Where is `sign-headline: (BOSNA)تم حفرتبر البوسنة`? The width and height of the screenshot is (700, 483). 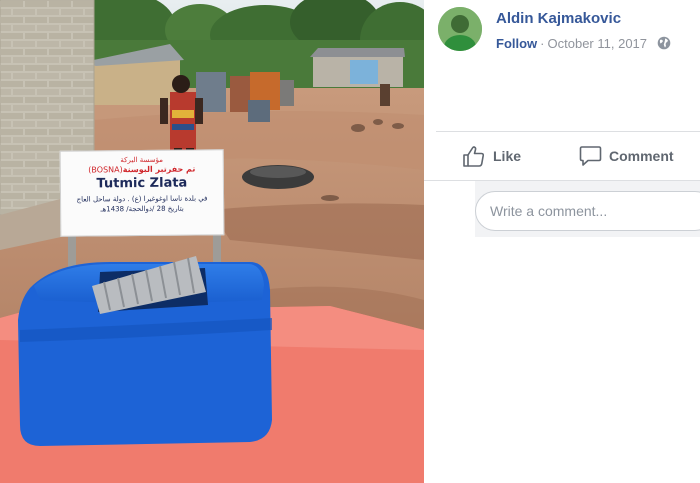 sign-headline: (BOSNA)تم حفرتبر البوسنة is located at coordinates (142, 169).